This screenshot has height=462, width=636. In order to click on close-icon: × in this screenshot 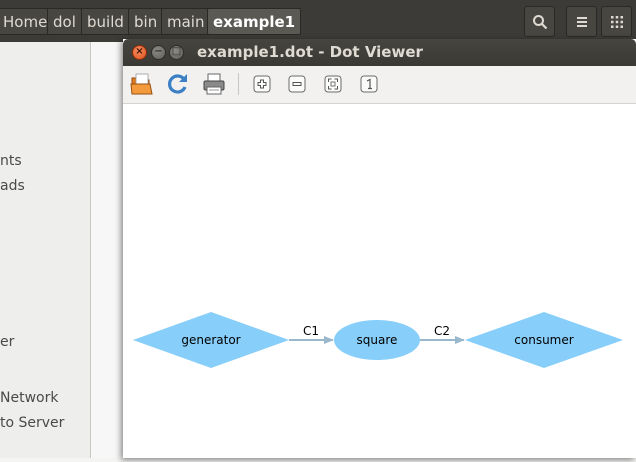, I will do `click(139, 51)`.